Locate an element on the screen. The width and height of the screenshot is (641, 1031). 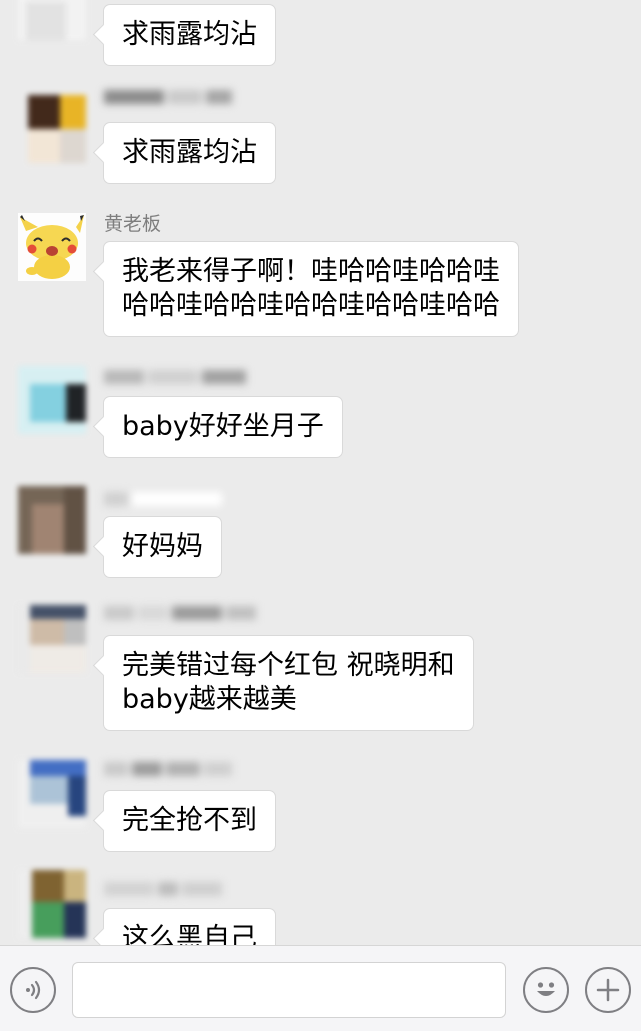
voice-toggle-button is located at coordinates (33, 990).